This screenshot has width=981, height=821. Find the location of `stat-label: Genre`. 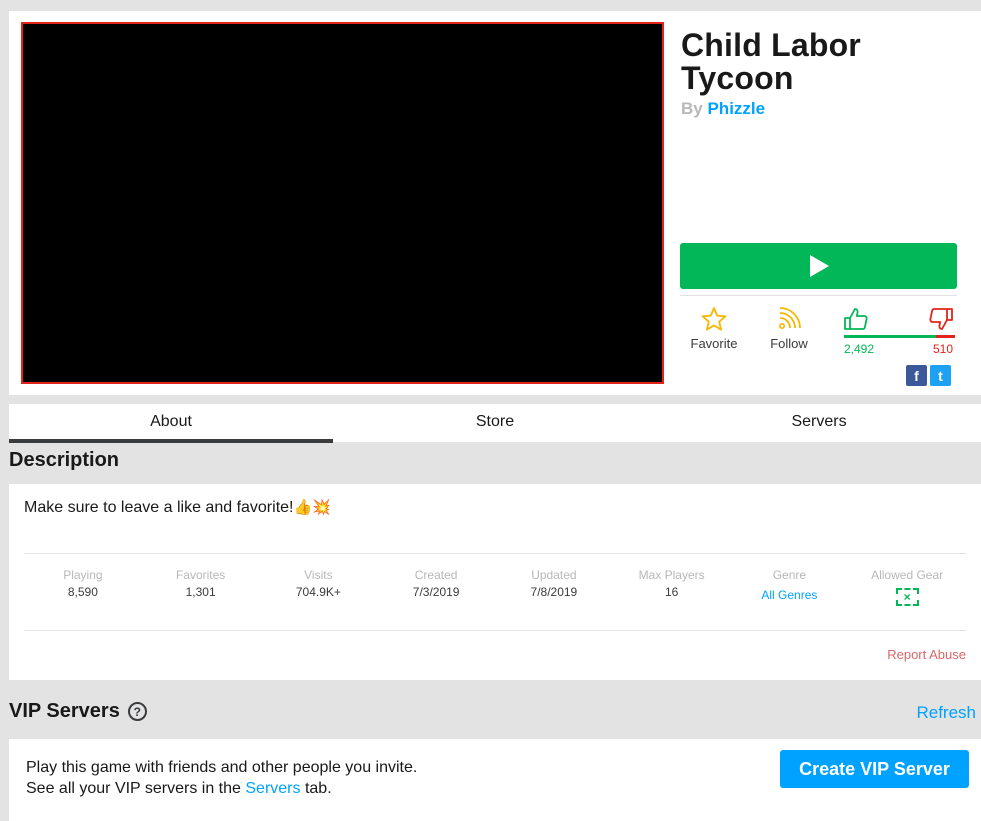

stat-label: Genre is located at coordinates (789, 575).